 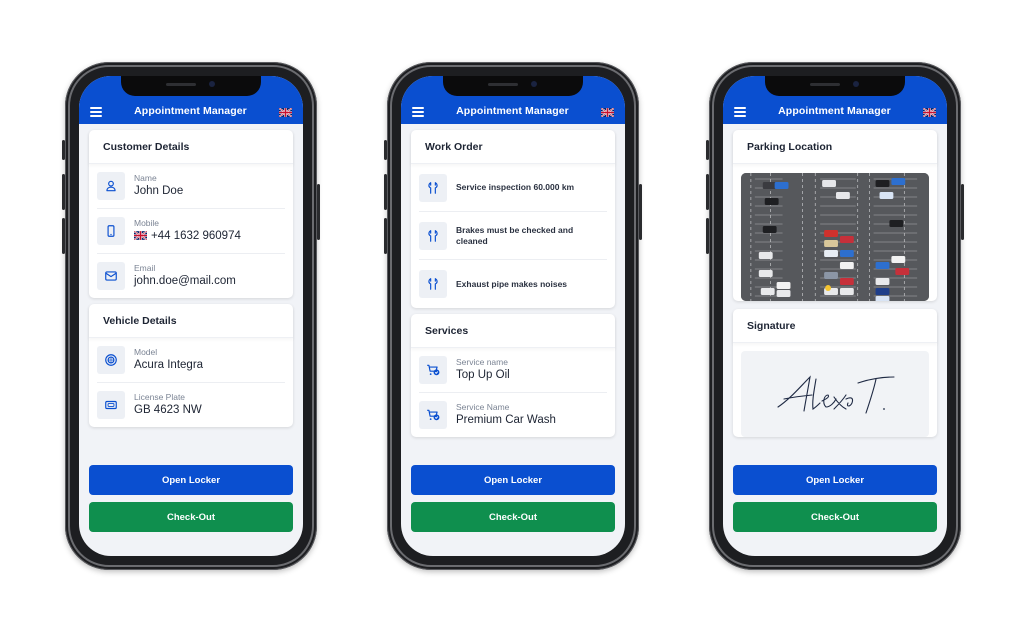 What do you see at coordinates (159, 191) in the screenshot?
I see `field-value: John Doe` at bounding box center [159, 191].